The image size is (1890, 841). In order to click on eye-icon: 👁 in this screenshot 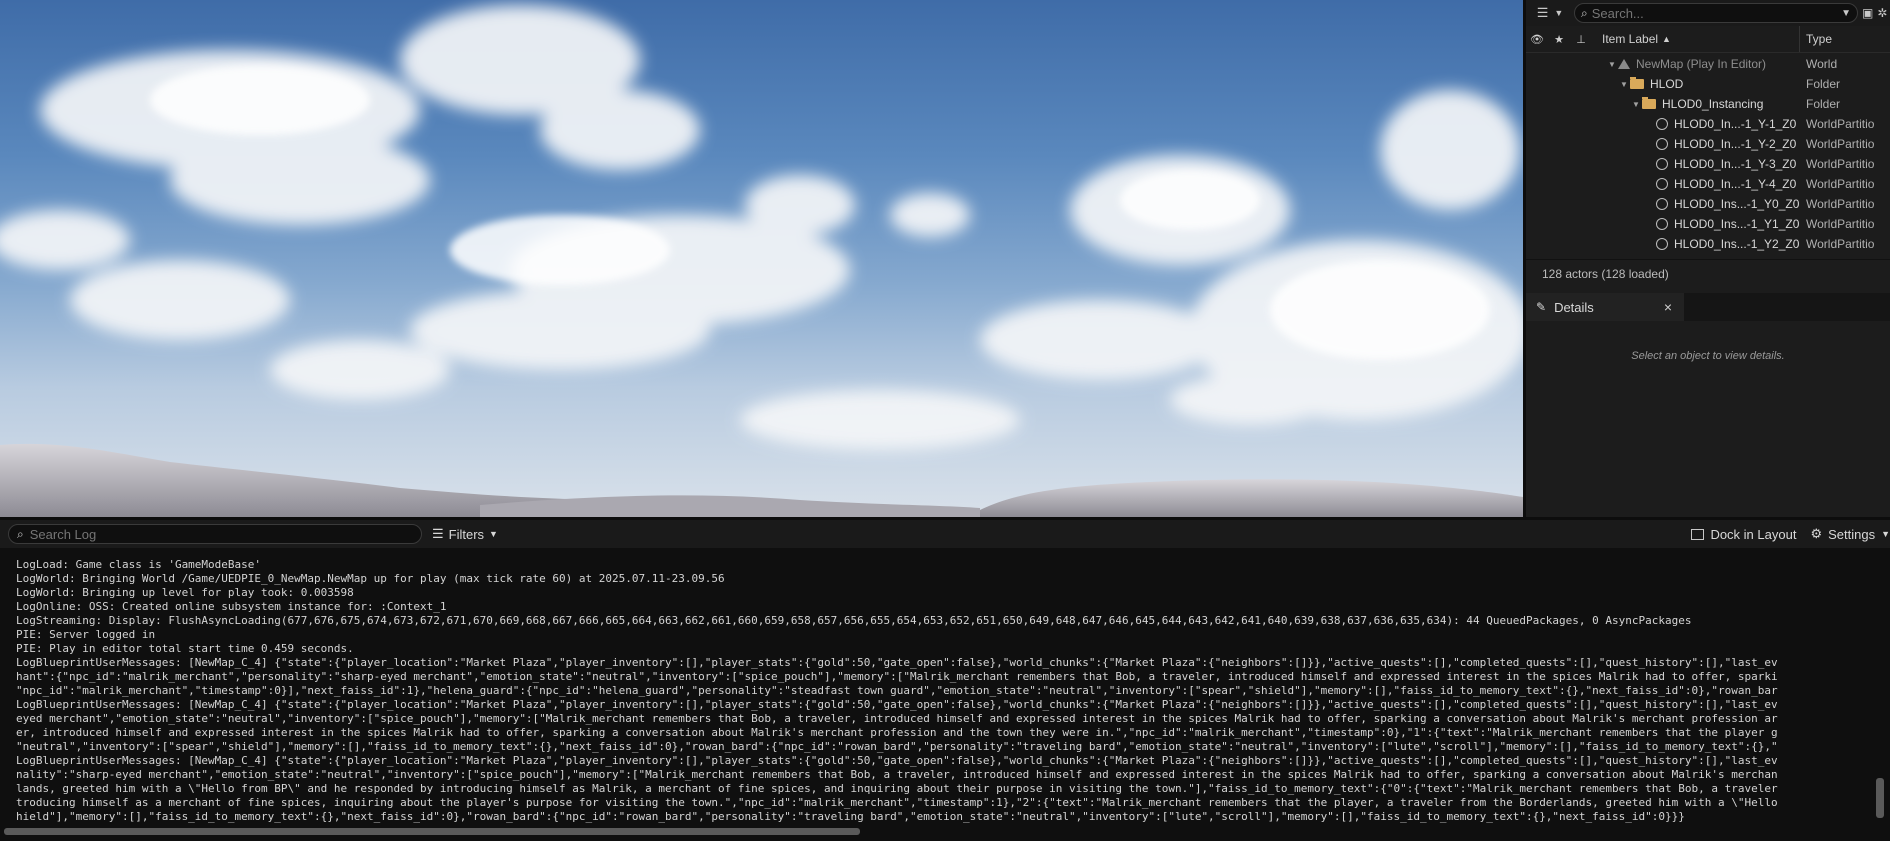, I will do `click(1537, 39)`.